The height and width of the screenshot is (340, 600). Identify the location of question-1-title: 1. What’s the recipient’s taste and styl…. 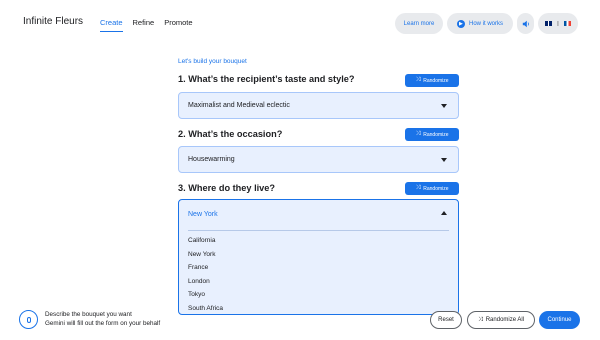
(266, 79).